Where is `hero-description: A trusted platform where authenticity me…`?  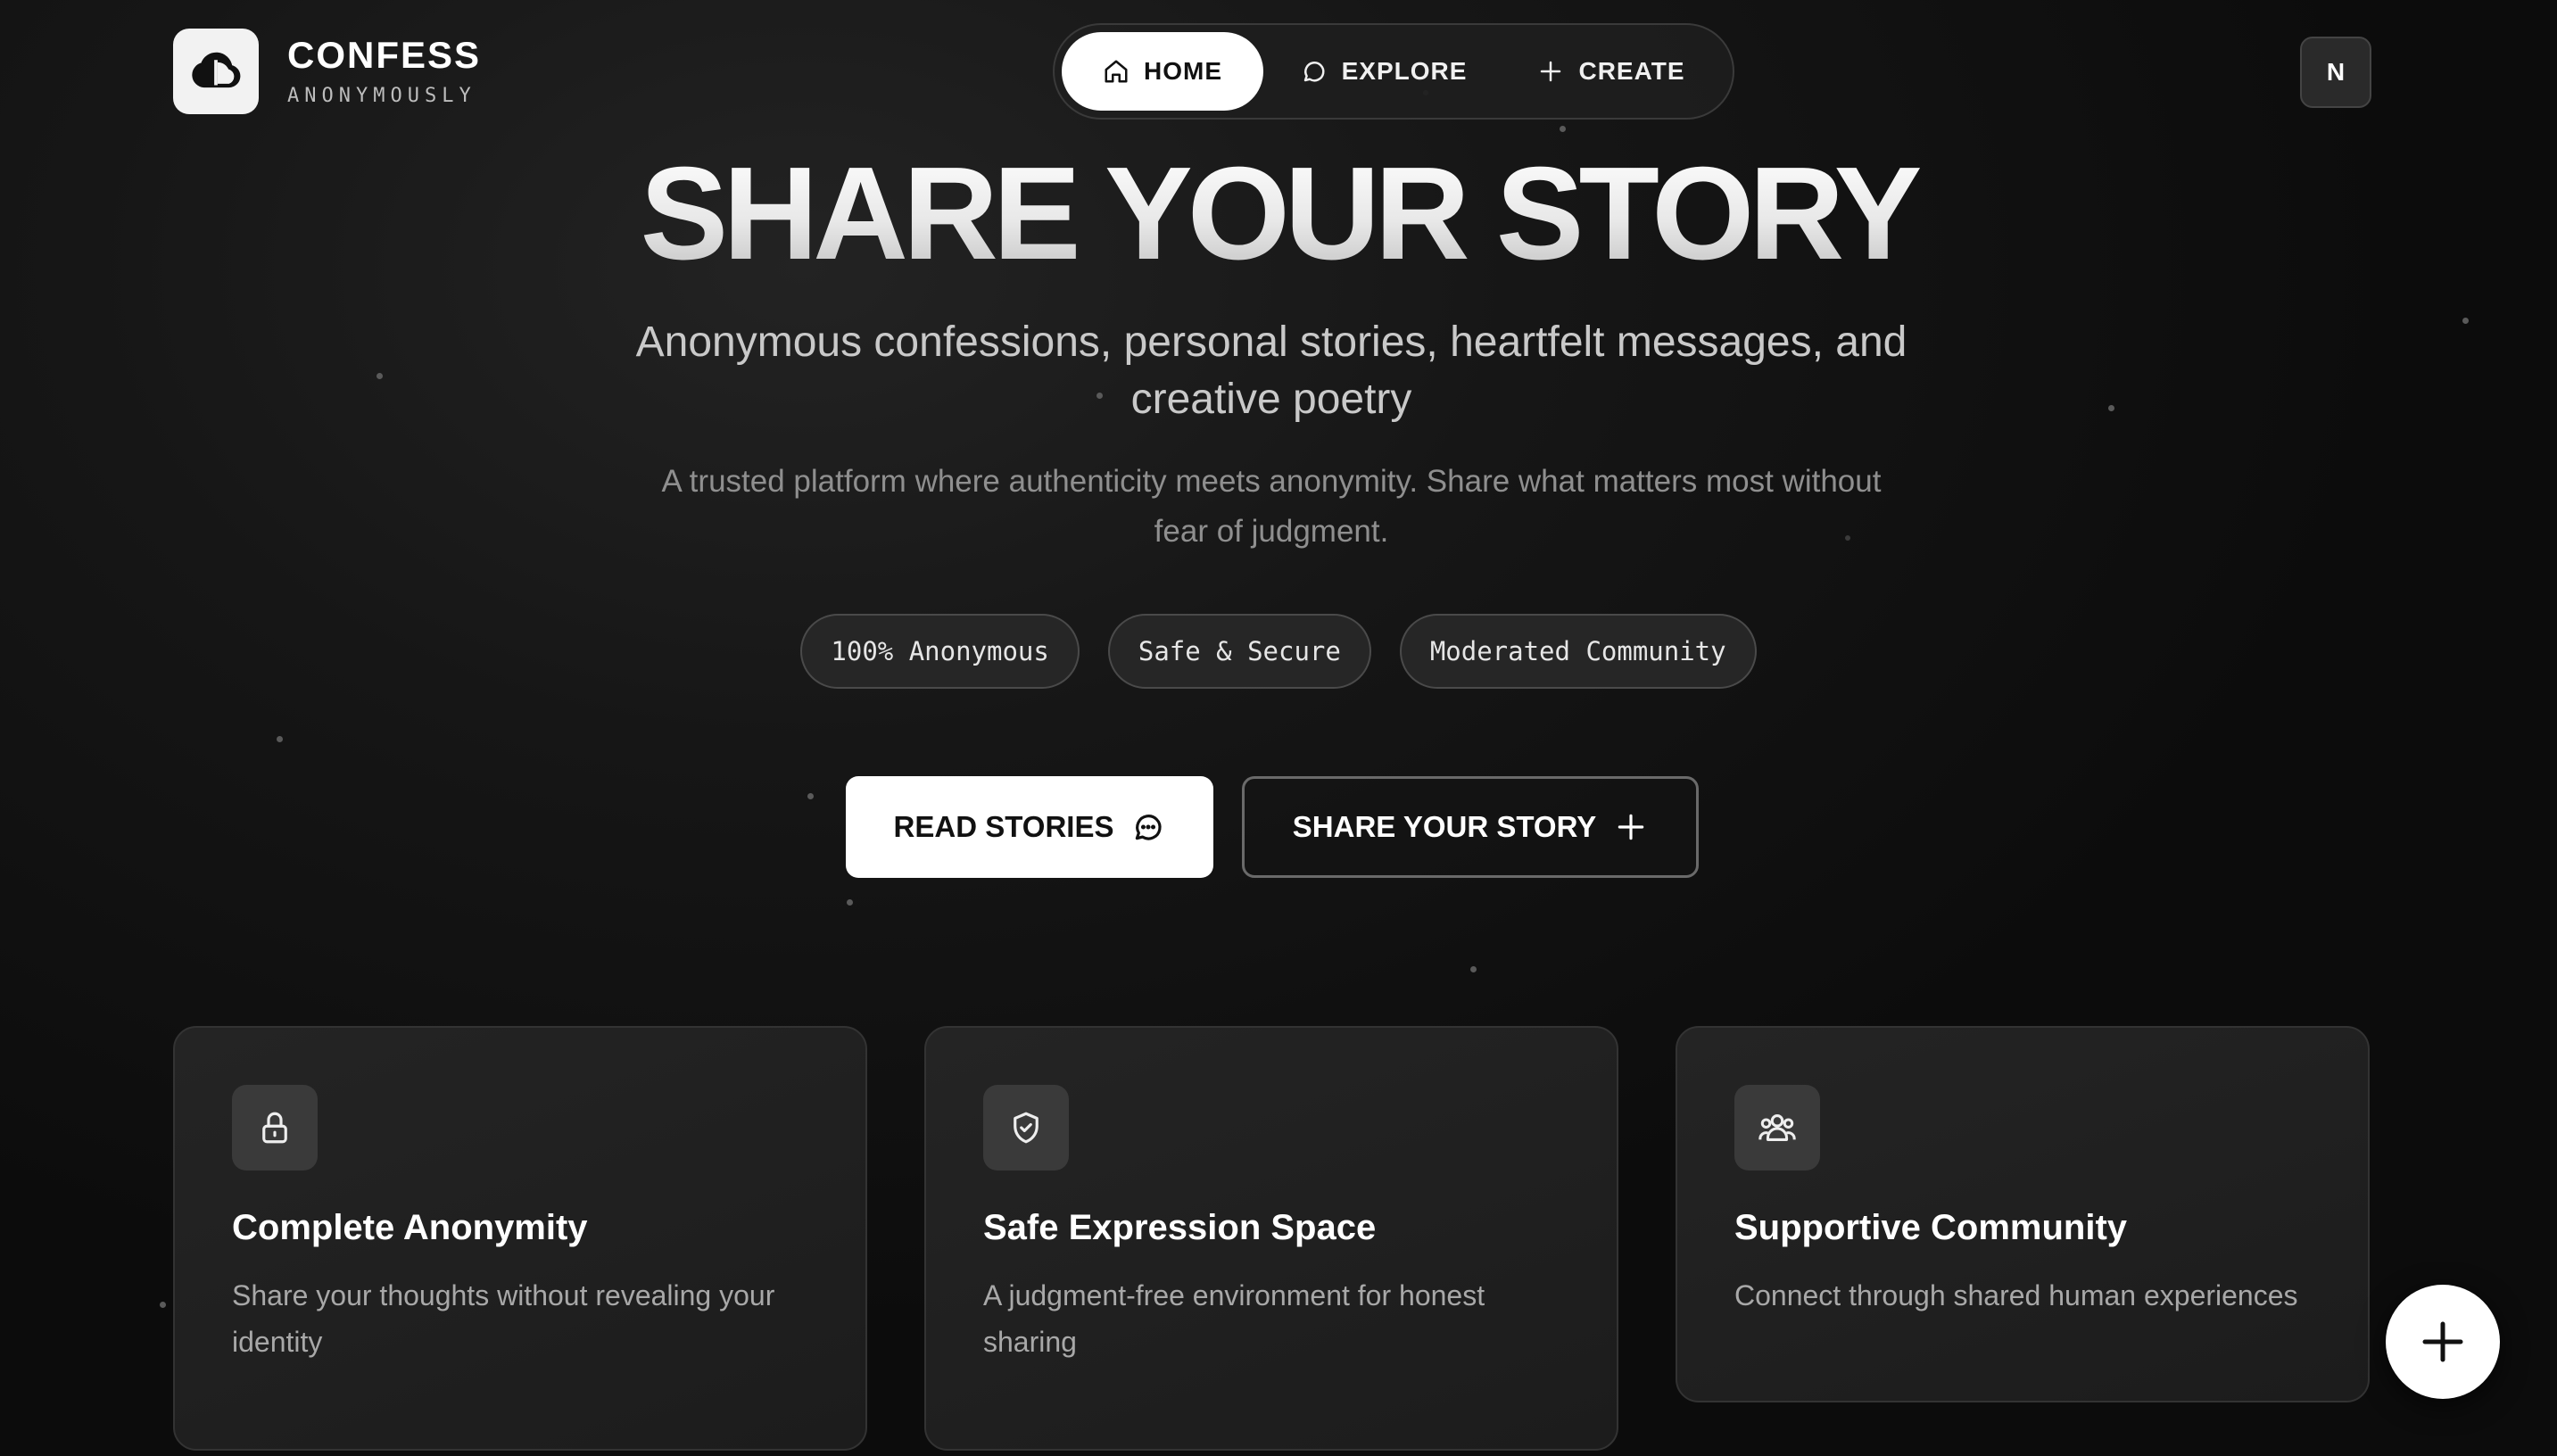 hero-description: A trusted platform where authenticity me… is located at coordinates (1272, 507).